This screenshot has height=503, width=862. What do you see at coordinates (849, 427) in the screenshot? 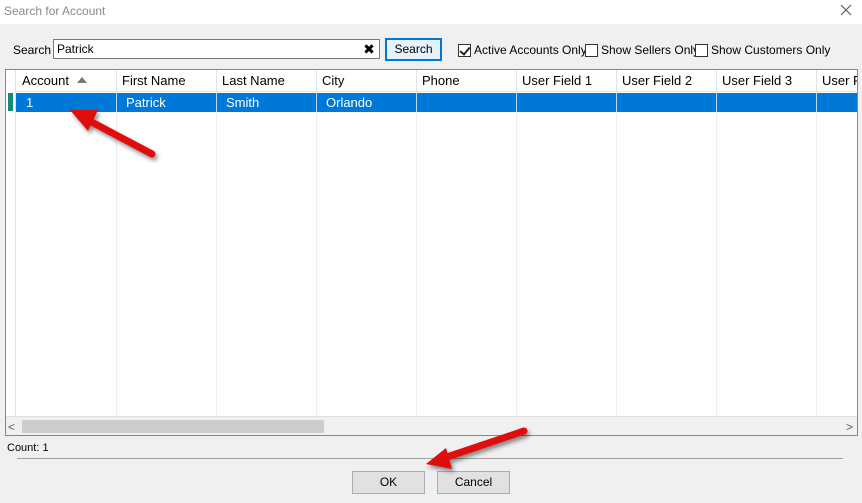
I see `scroll-right-icon: >` at bounding box center [849, 427].